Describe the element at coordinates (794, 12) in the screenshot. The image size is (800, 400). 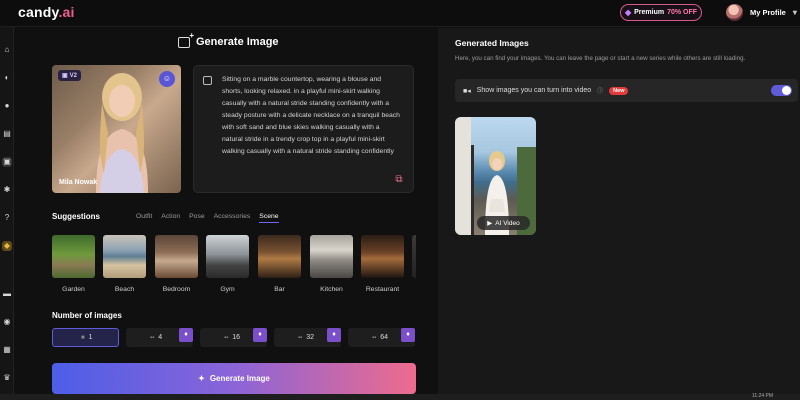
I see `chevron-down-icon: ▾` at that location.